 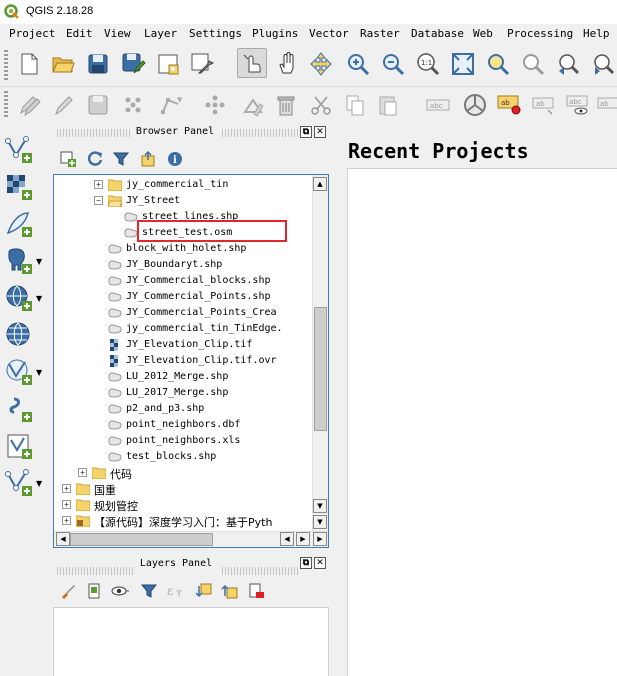 I want to click on current-edits-button, so click(x=29, y=105).